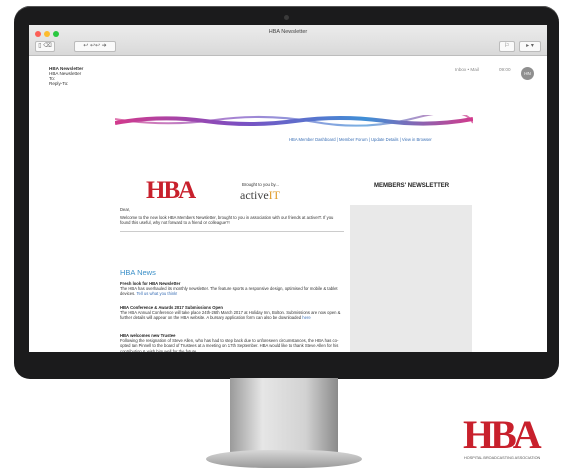  Describe the element at coordinates (288, 40) in the screenshot. I see `title-bar: HBA Newsletter ▯ ⌫ ↩ ↩↩ ➜ ⚐ ▸ ▾` at that location.